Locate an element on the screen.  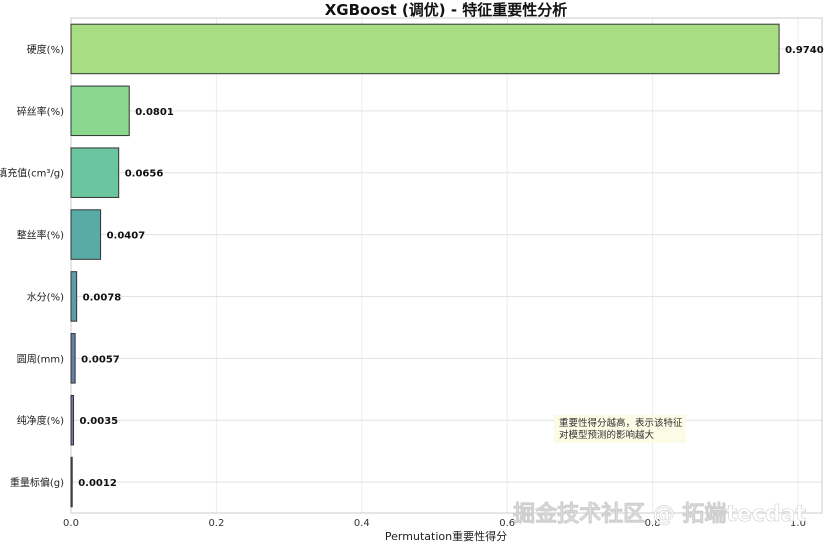
bar-value-label: 0.0656 is located at coordinates (144, 174).